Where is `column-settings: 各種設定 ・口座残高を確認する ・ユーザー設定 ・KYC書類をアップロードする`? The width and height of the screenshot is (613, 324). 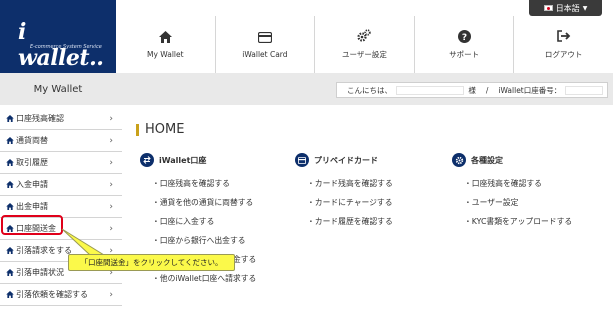
column-settings: 各種設定 ・口座残高を確認する ・ユーザー設定 ・KYC書類をアップロードする is located at coordinates (512, 192).